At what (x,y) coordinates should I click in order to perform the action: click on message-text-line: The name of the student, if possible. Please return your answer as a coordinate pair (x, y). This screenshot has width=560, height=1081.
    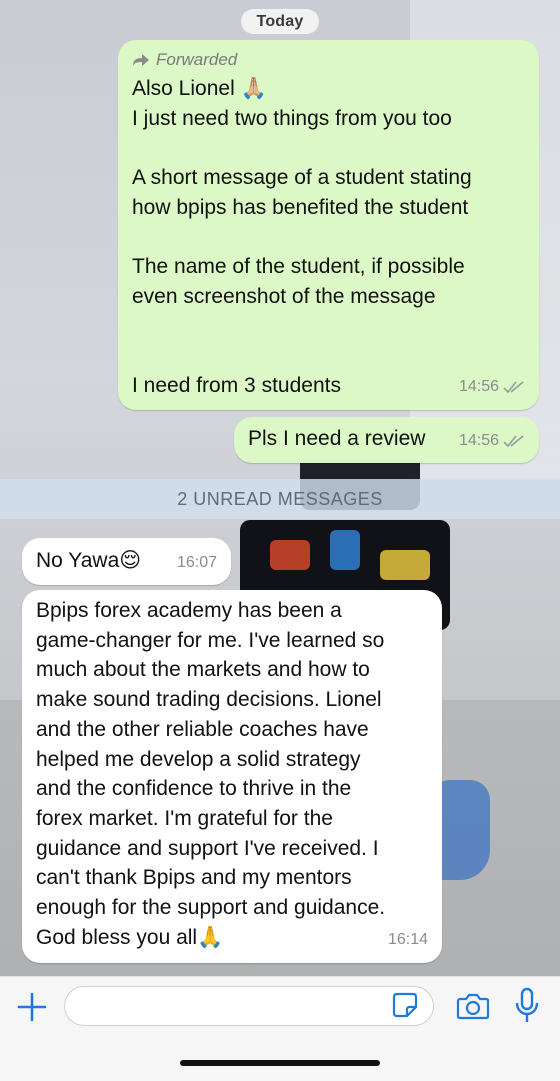
    Looking at the image, I should click on (298, 267).